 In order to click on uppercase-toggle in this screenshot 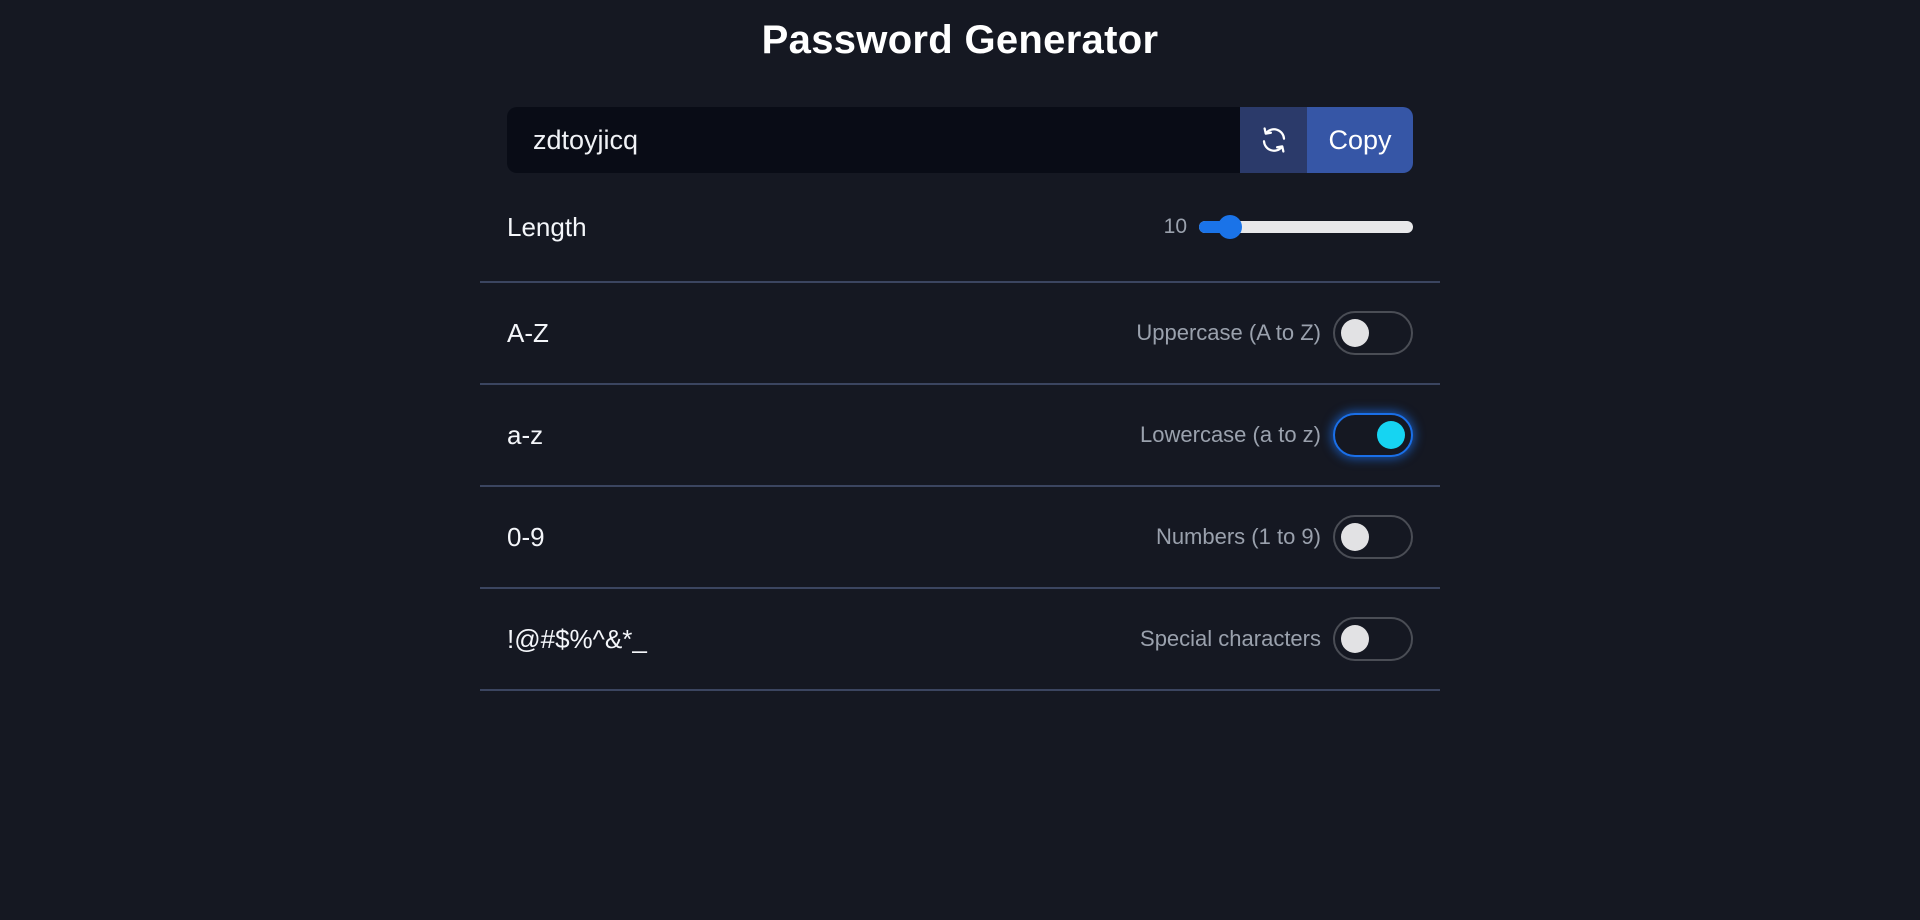, I will do `click(1373, 333)`.